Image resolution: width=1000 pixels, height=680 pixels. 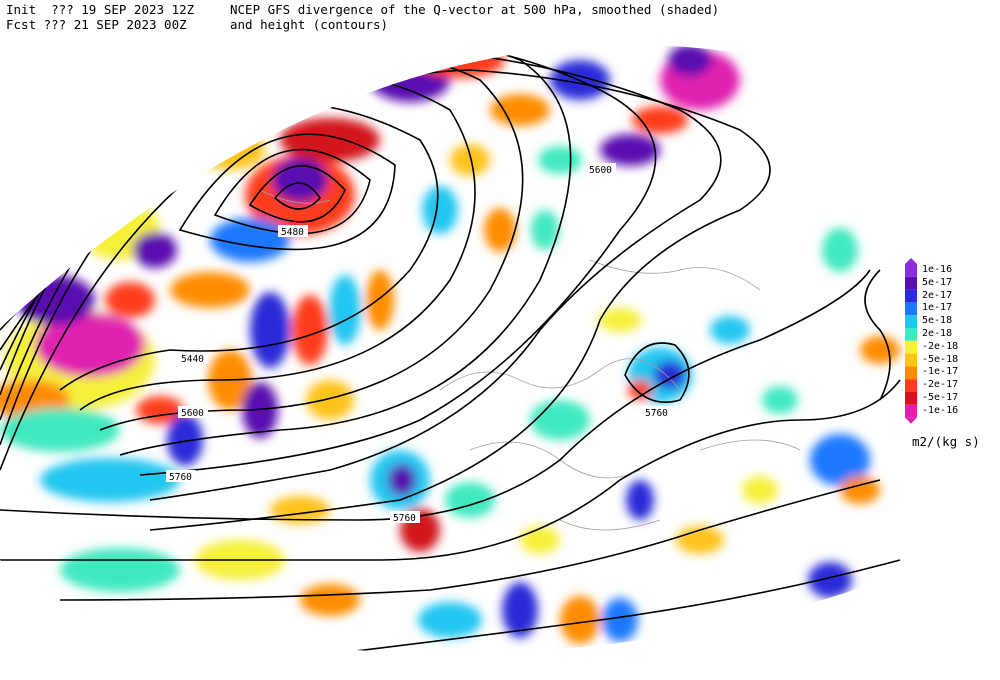 I want to click on legend-label: -5e-18, so click(x=940, y=359).